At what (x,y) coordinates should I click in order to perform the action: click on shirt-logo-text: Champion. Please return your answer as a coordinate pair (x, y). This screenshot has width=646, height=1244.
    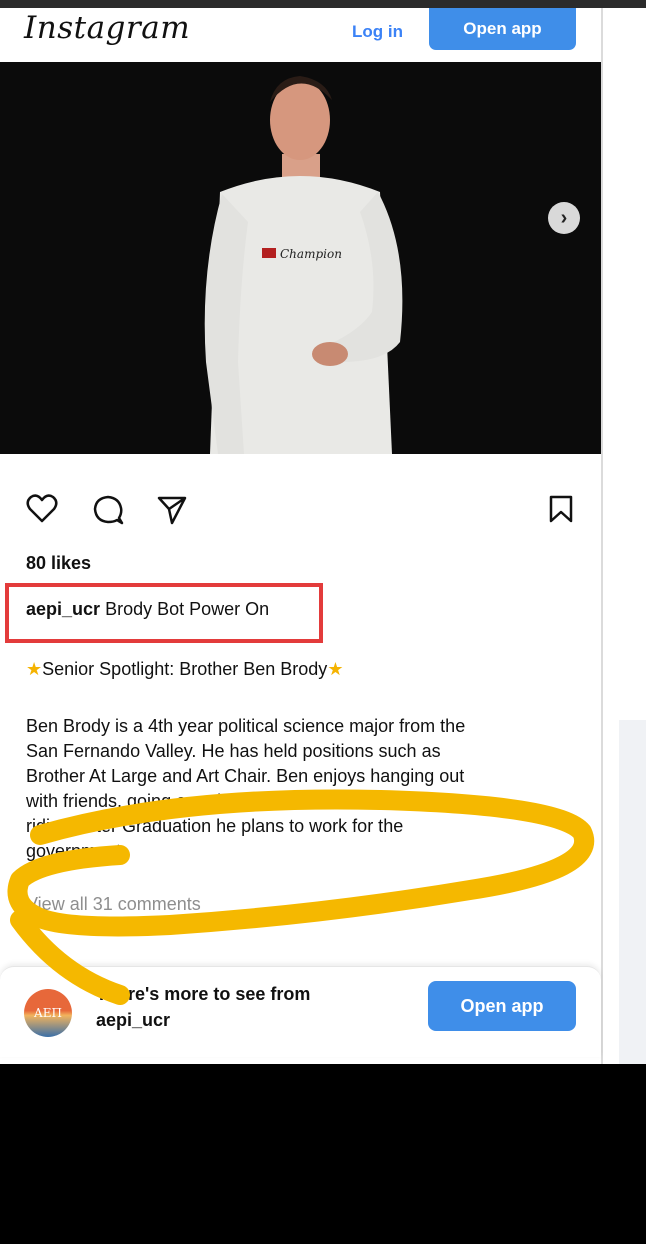
    Looking at the image, I should click on (311, 254).